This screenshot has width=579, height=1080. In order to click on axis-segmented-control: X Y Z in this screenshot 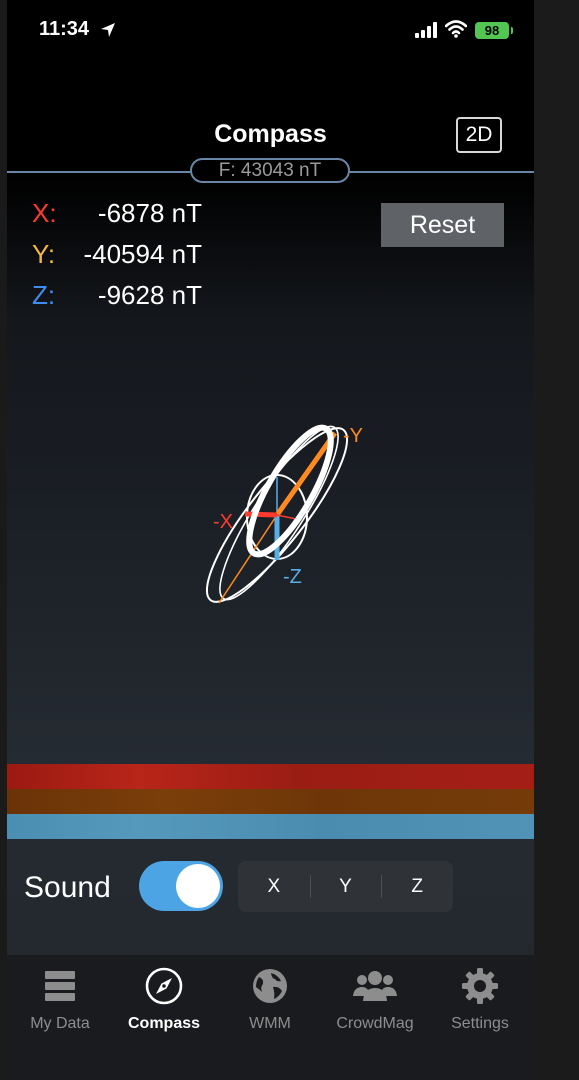, I will do `click(345, 886)`.